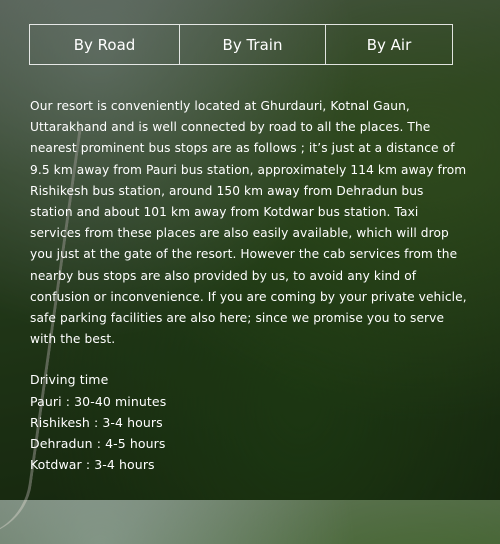 Image resolution: width=500 pixels, height=544 pixels. I want to click on driving-time-item: Pauri : 30-40 minutes, so click(98, 401).